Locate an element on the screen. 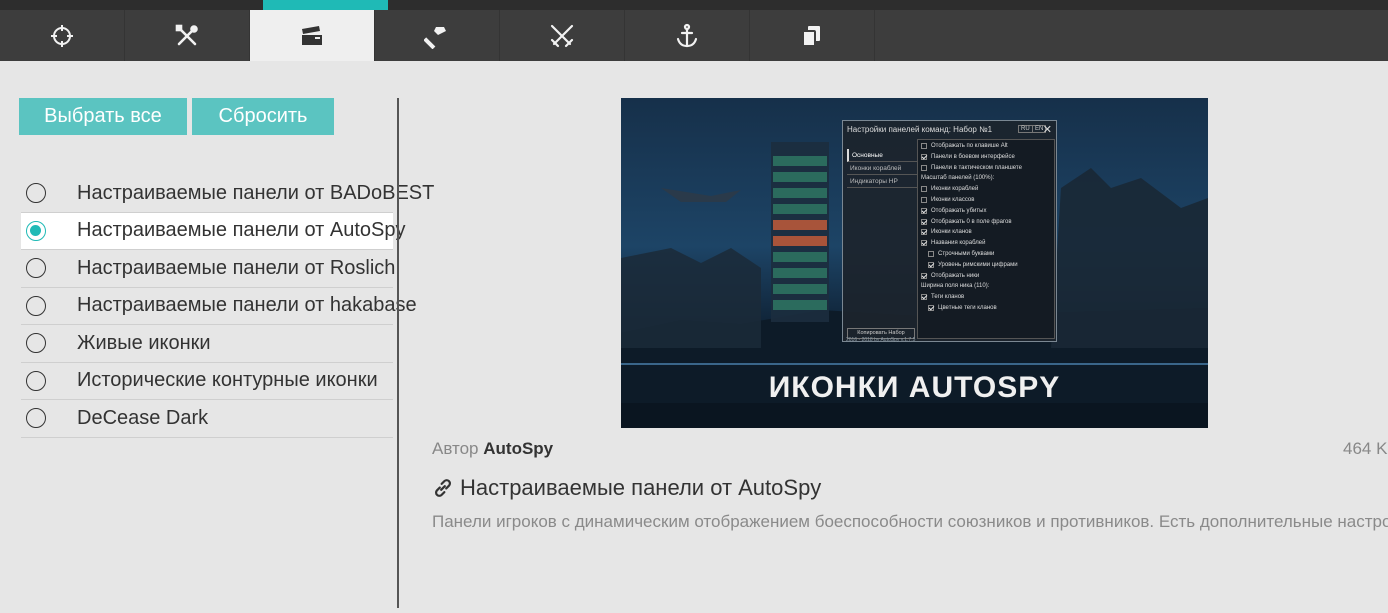  preview-option-label: Отображать ники is located at coordinates (955, 275).